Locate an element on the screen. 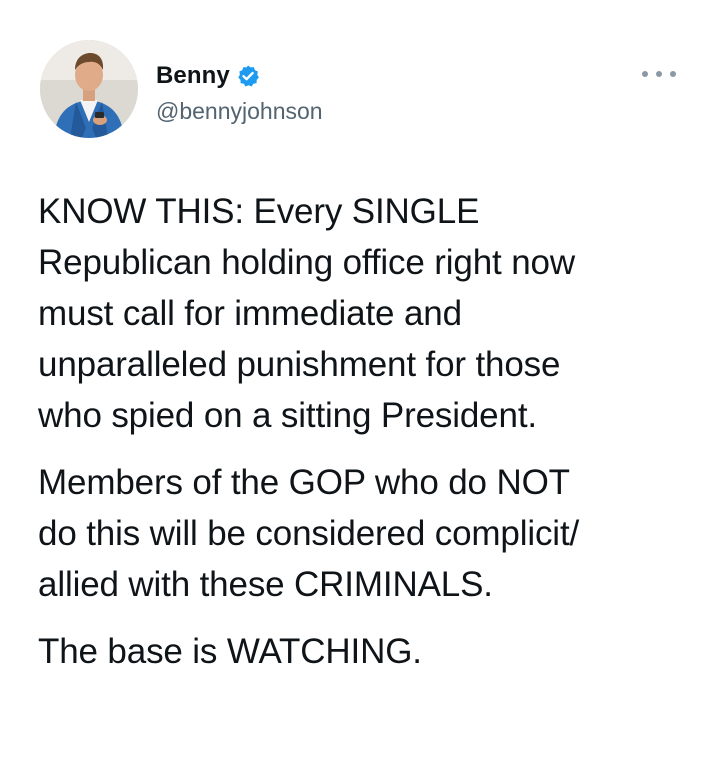 This screenshot has height=772, width=706. tweet-header: Benny @bennyjohnson is located at coordinates (361, 90).